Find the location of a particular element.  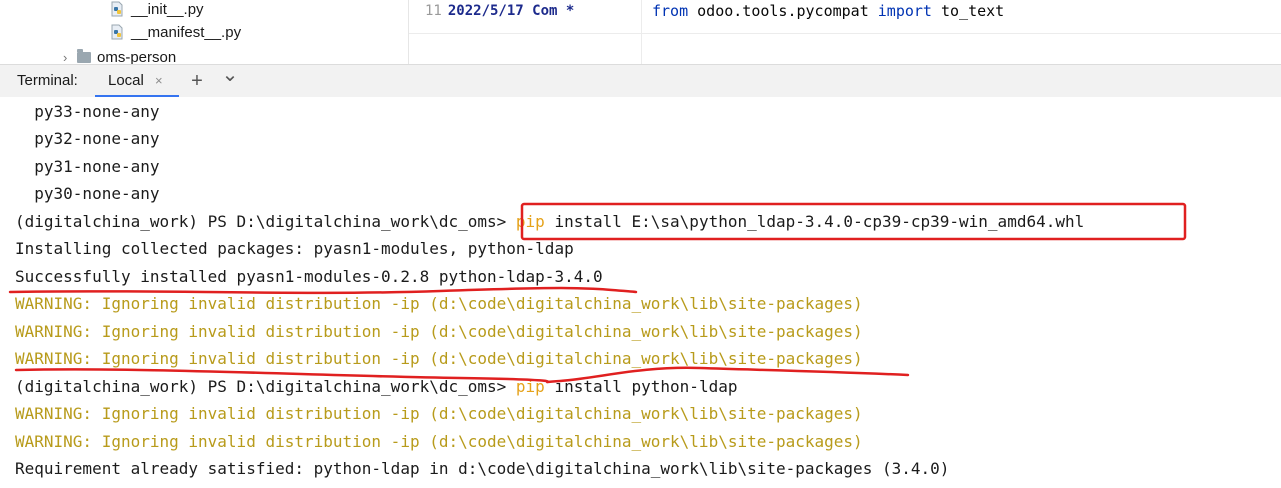

terminal-line: py33-none-any is located at coordinates (87, 111).